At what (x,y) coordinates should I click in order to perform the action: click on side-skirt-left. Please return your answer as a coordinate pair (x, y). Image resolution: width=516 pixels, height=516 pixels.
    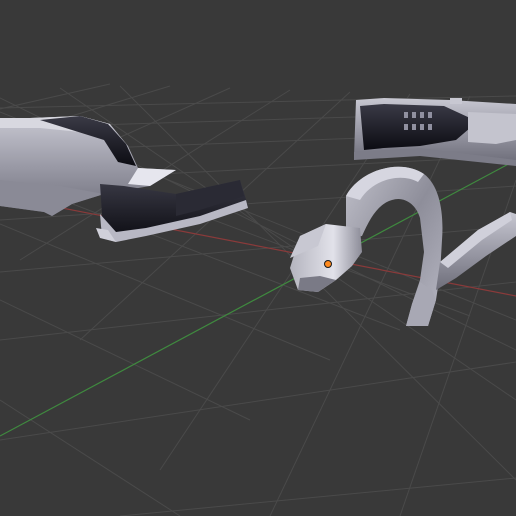
    Looking at the image, I should click on (172, 211).